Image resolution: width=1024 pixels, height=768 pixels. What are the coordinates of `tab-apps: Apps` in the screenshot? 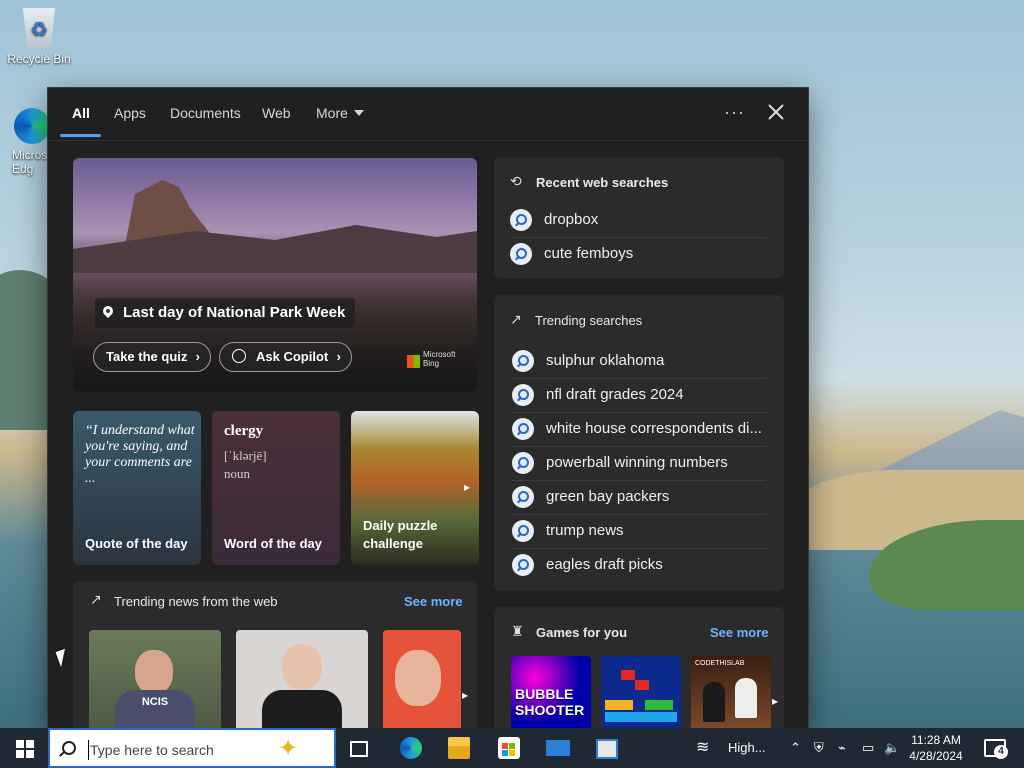 It's located at (130, 113).